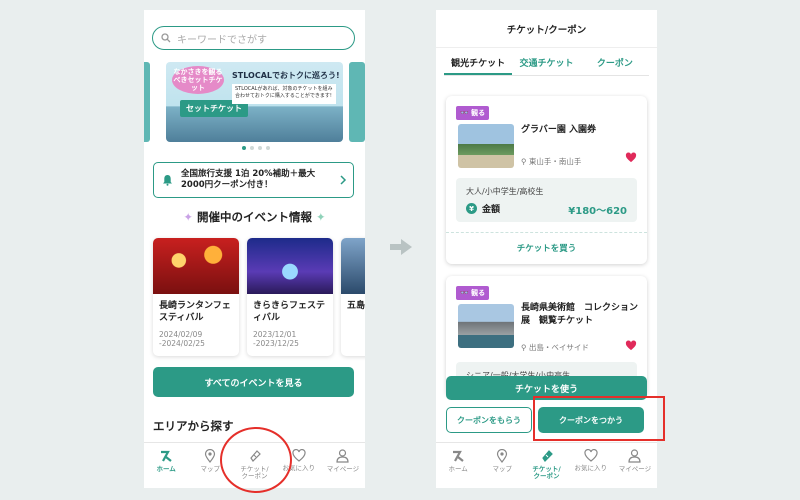 This screenshot has width=800, height=500. I want to click on prev-slide, so click(147, 102).